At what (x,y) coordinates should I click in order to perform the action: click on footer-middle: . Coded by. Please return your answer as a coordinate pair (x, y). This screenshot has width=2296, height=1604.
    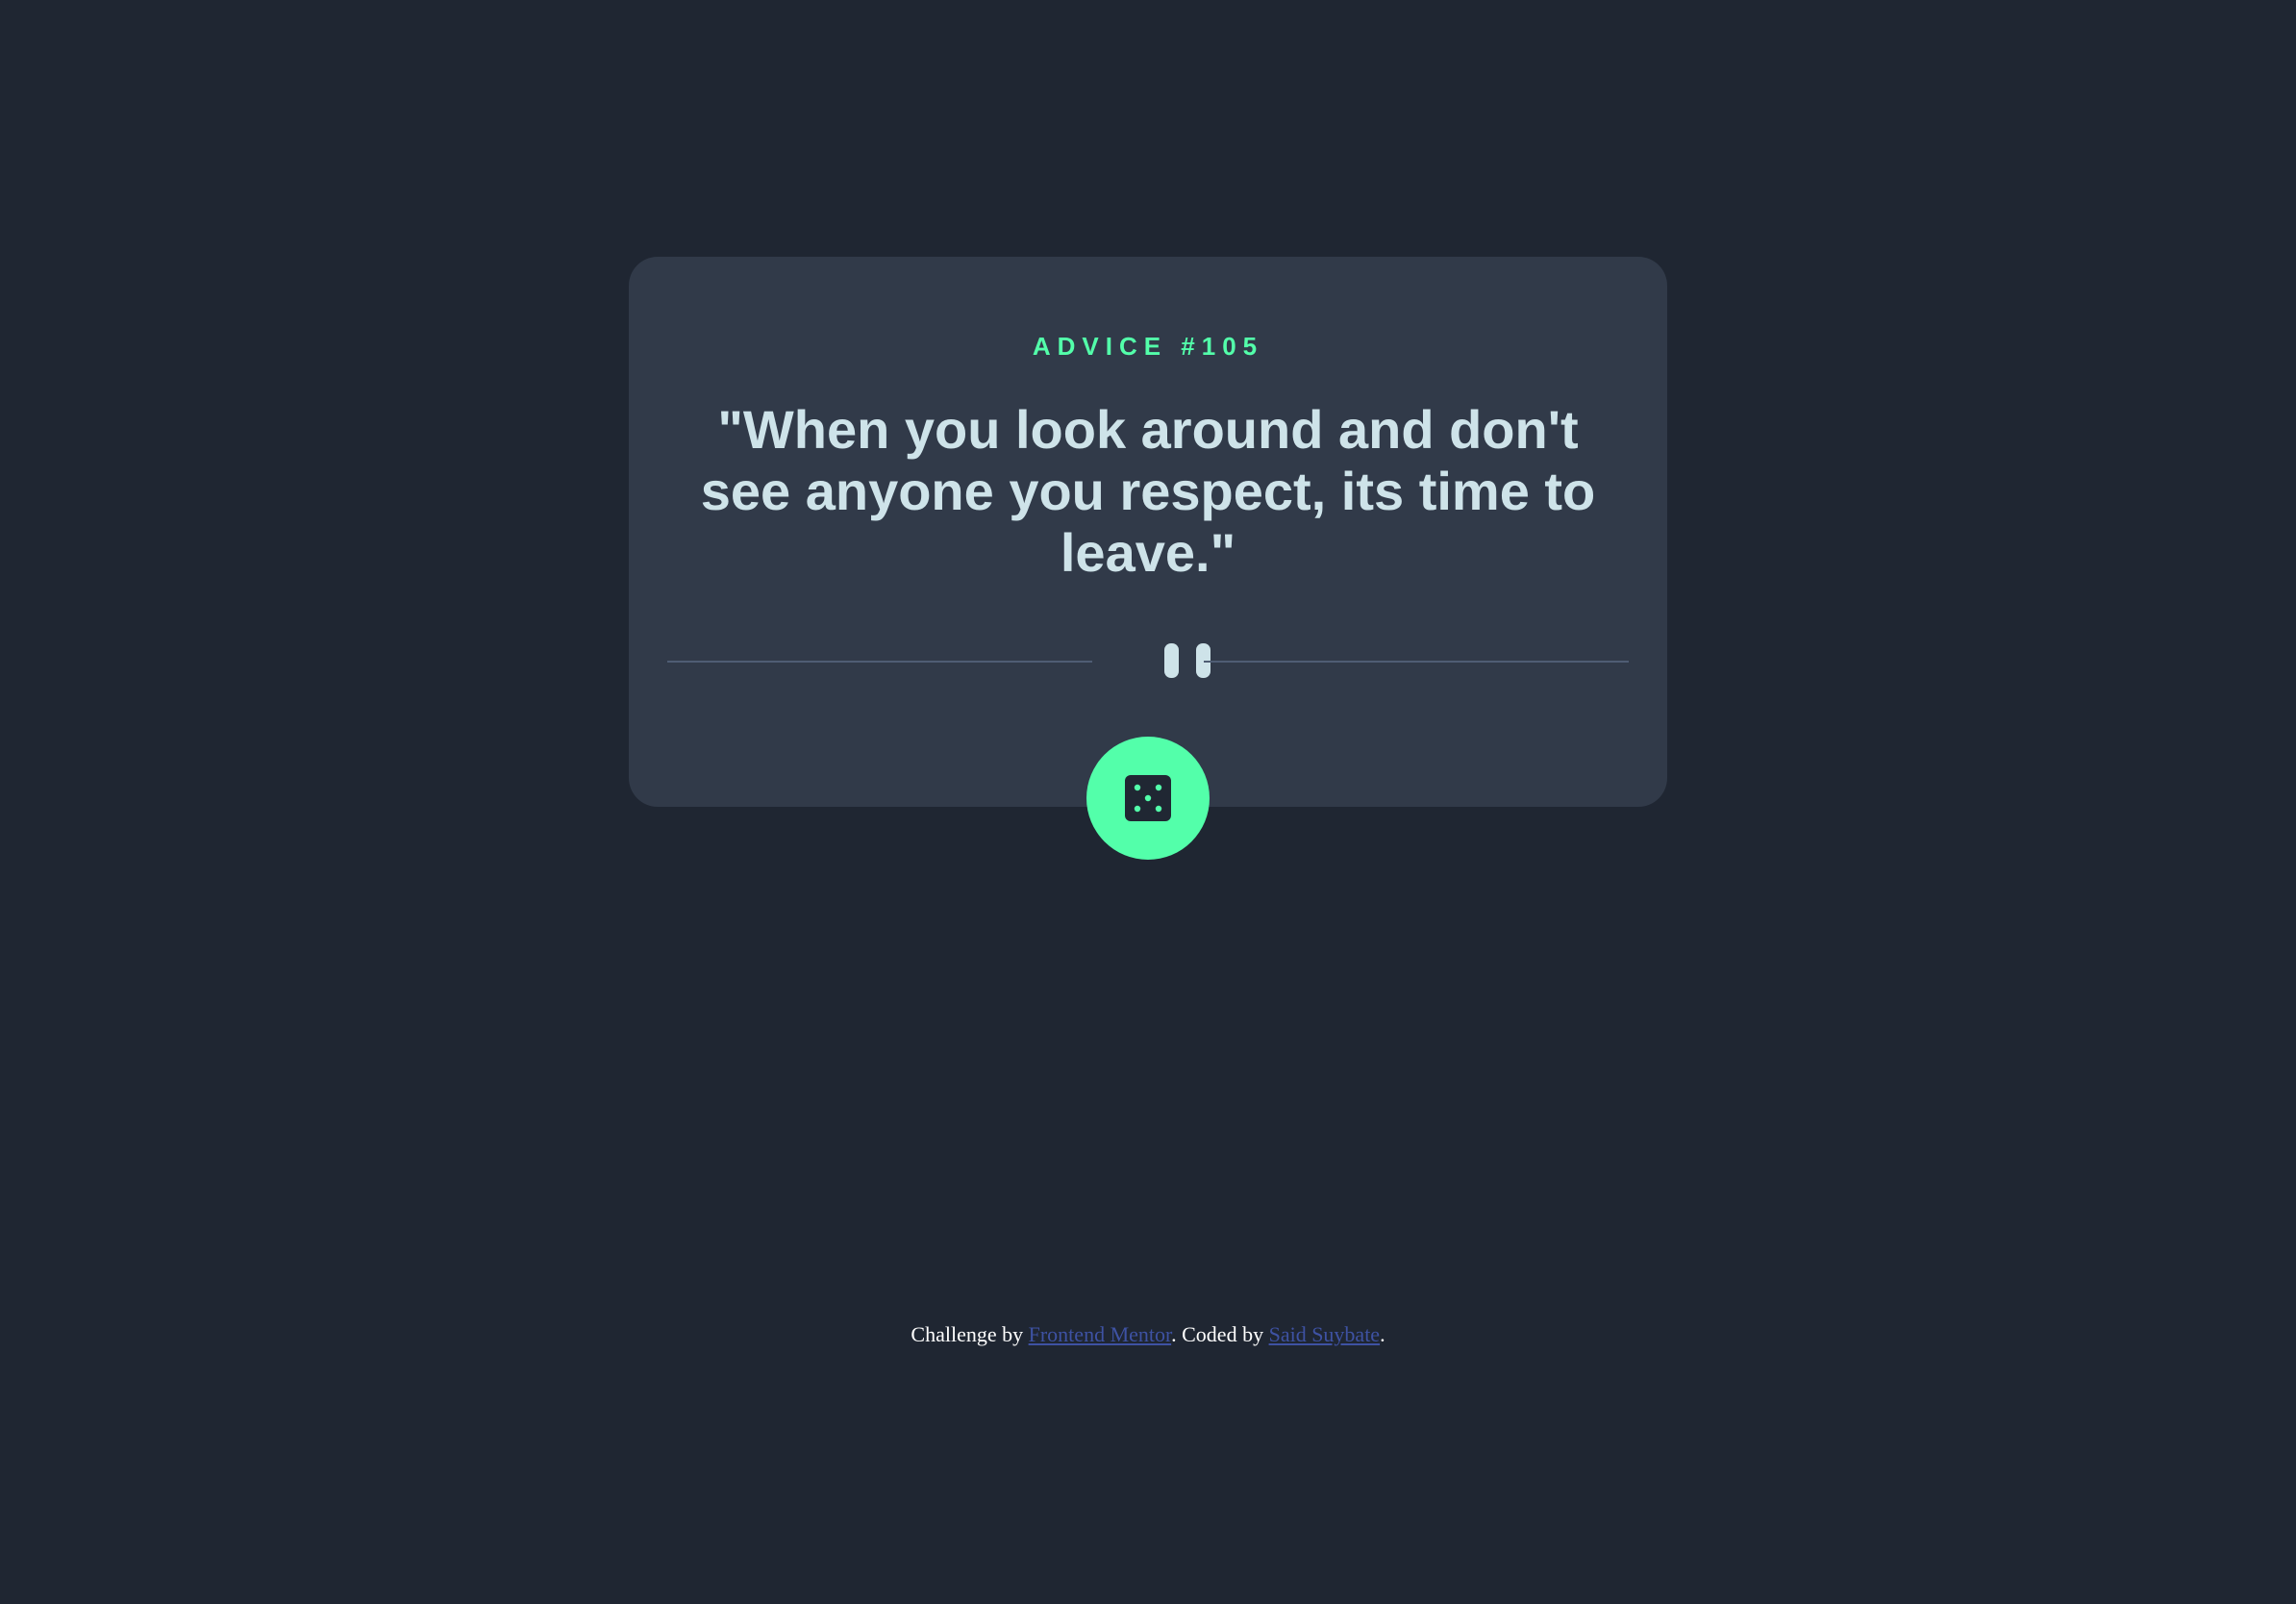
    Looking at the image, I should click on (1220, 1334).